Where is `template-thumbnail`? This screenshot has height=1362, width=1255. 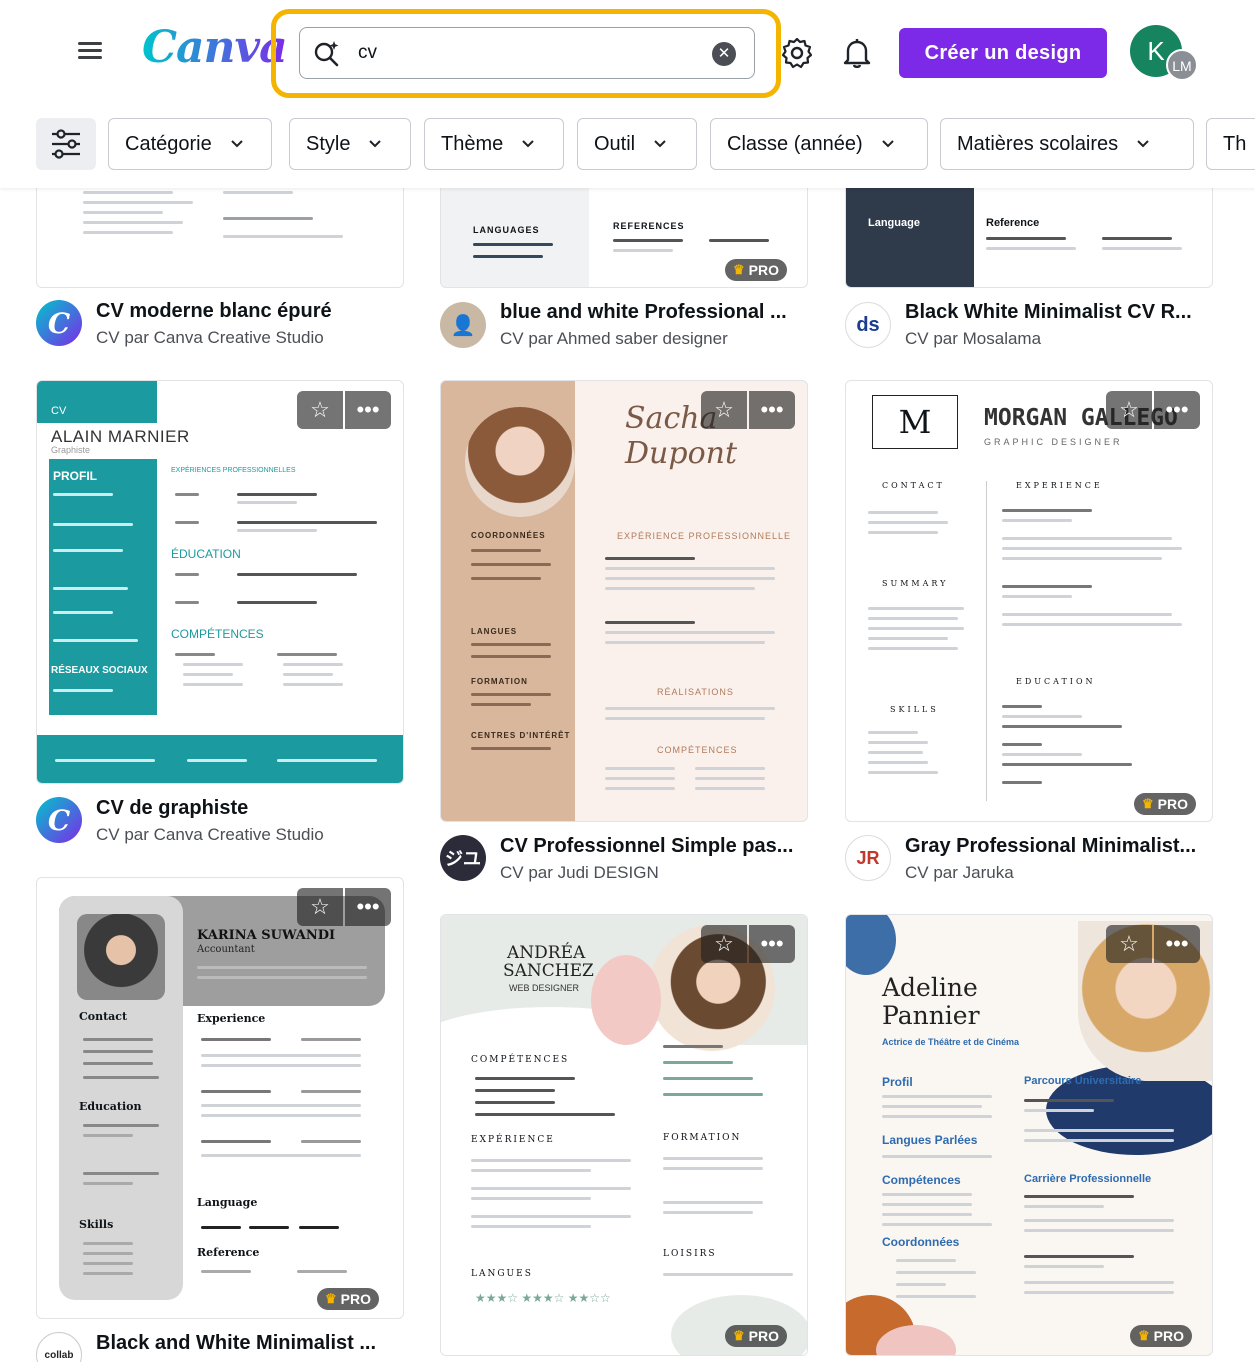 template-thumbnail is located at coordinates (220, 238).